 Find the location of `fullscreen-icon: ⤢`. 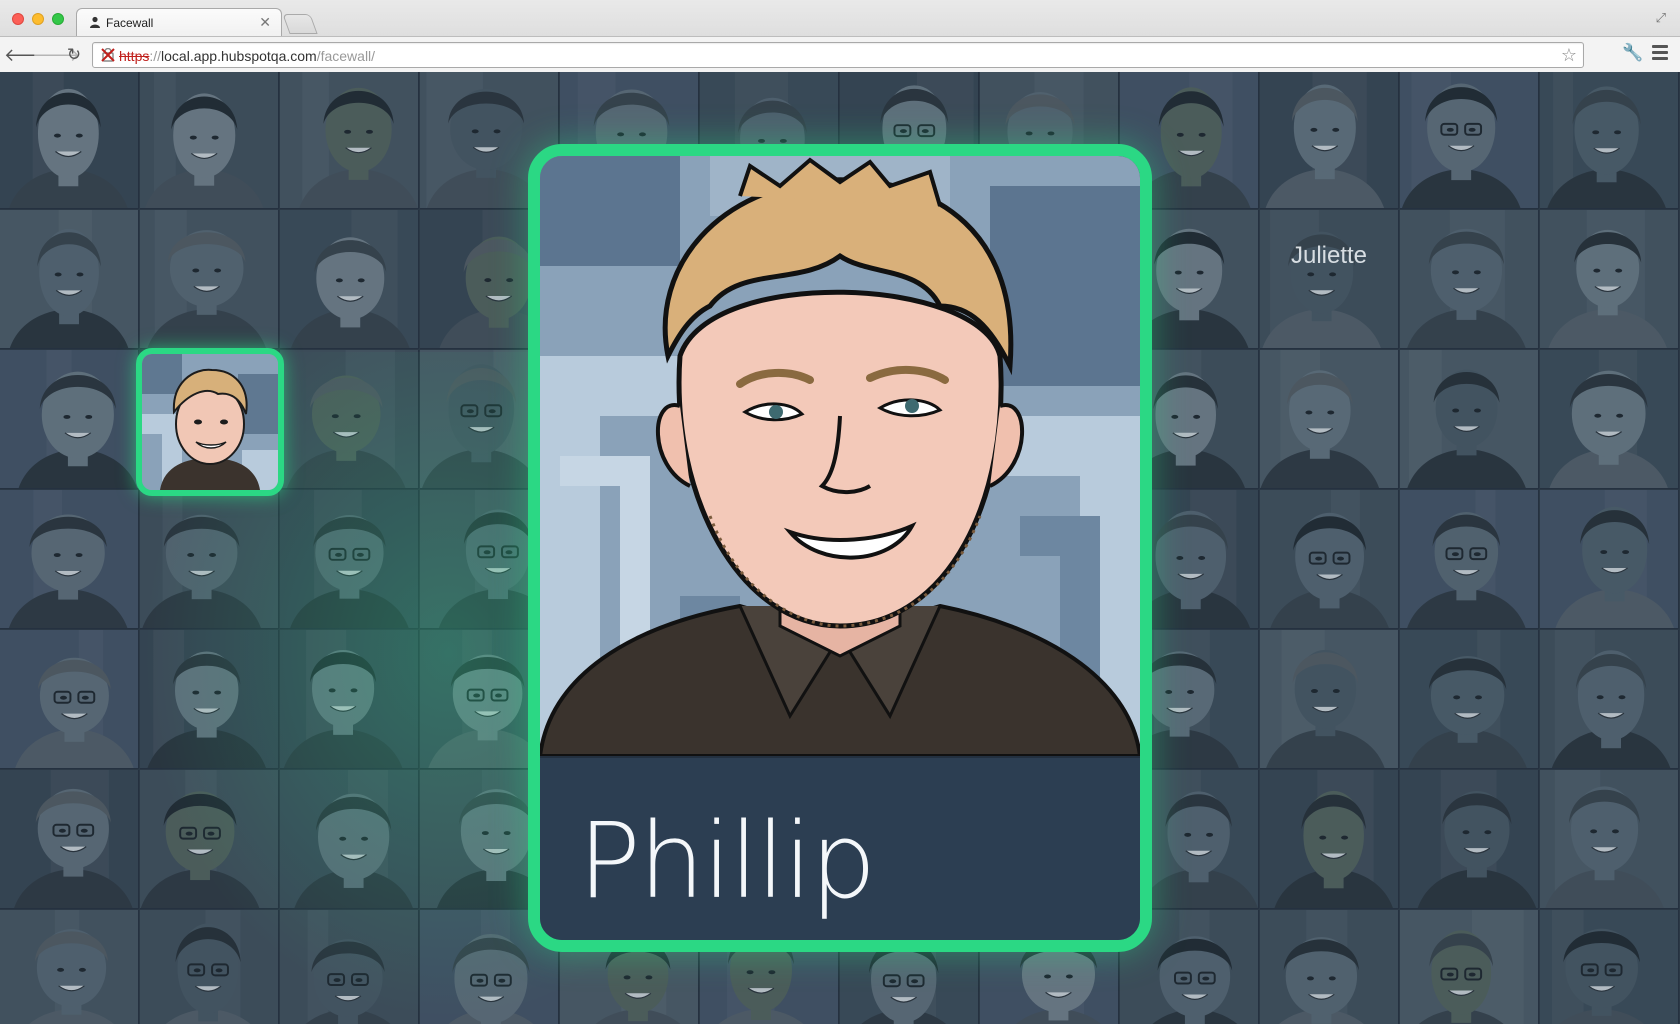

fullscreen-icon: ⤢ is located at coordinates (1661, 18).